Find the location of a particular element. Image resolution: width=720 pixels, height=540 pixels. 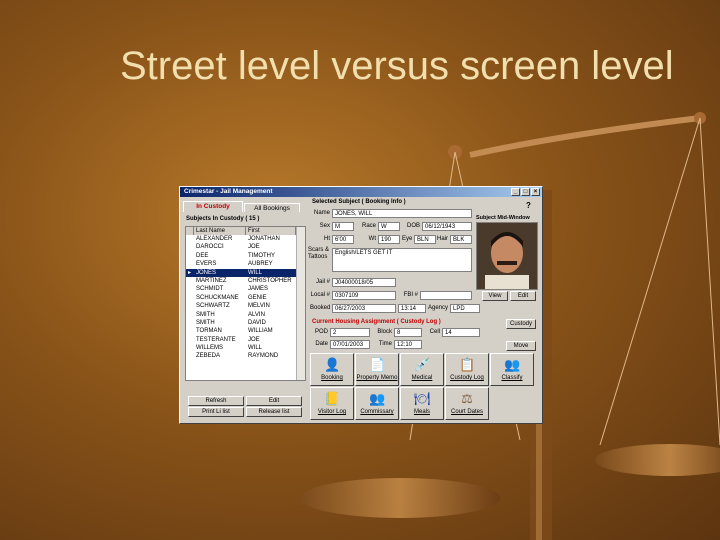

close-button: × is located at coordinates (535, 192).